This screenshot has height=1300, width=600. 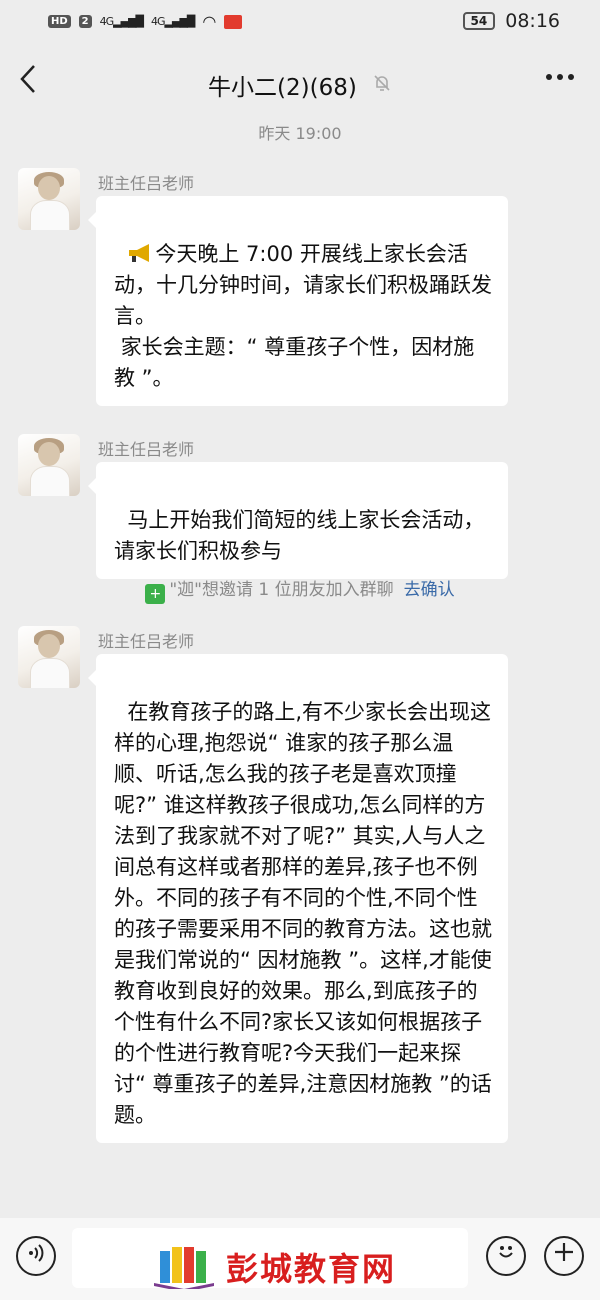 I want to click on watermark: 彭城教育网, so click(x=274, y=1267).